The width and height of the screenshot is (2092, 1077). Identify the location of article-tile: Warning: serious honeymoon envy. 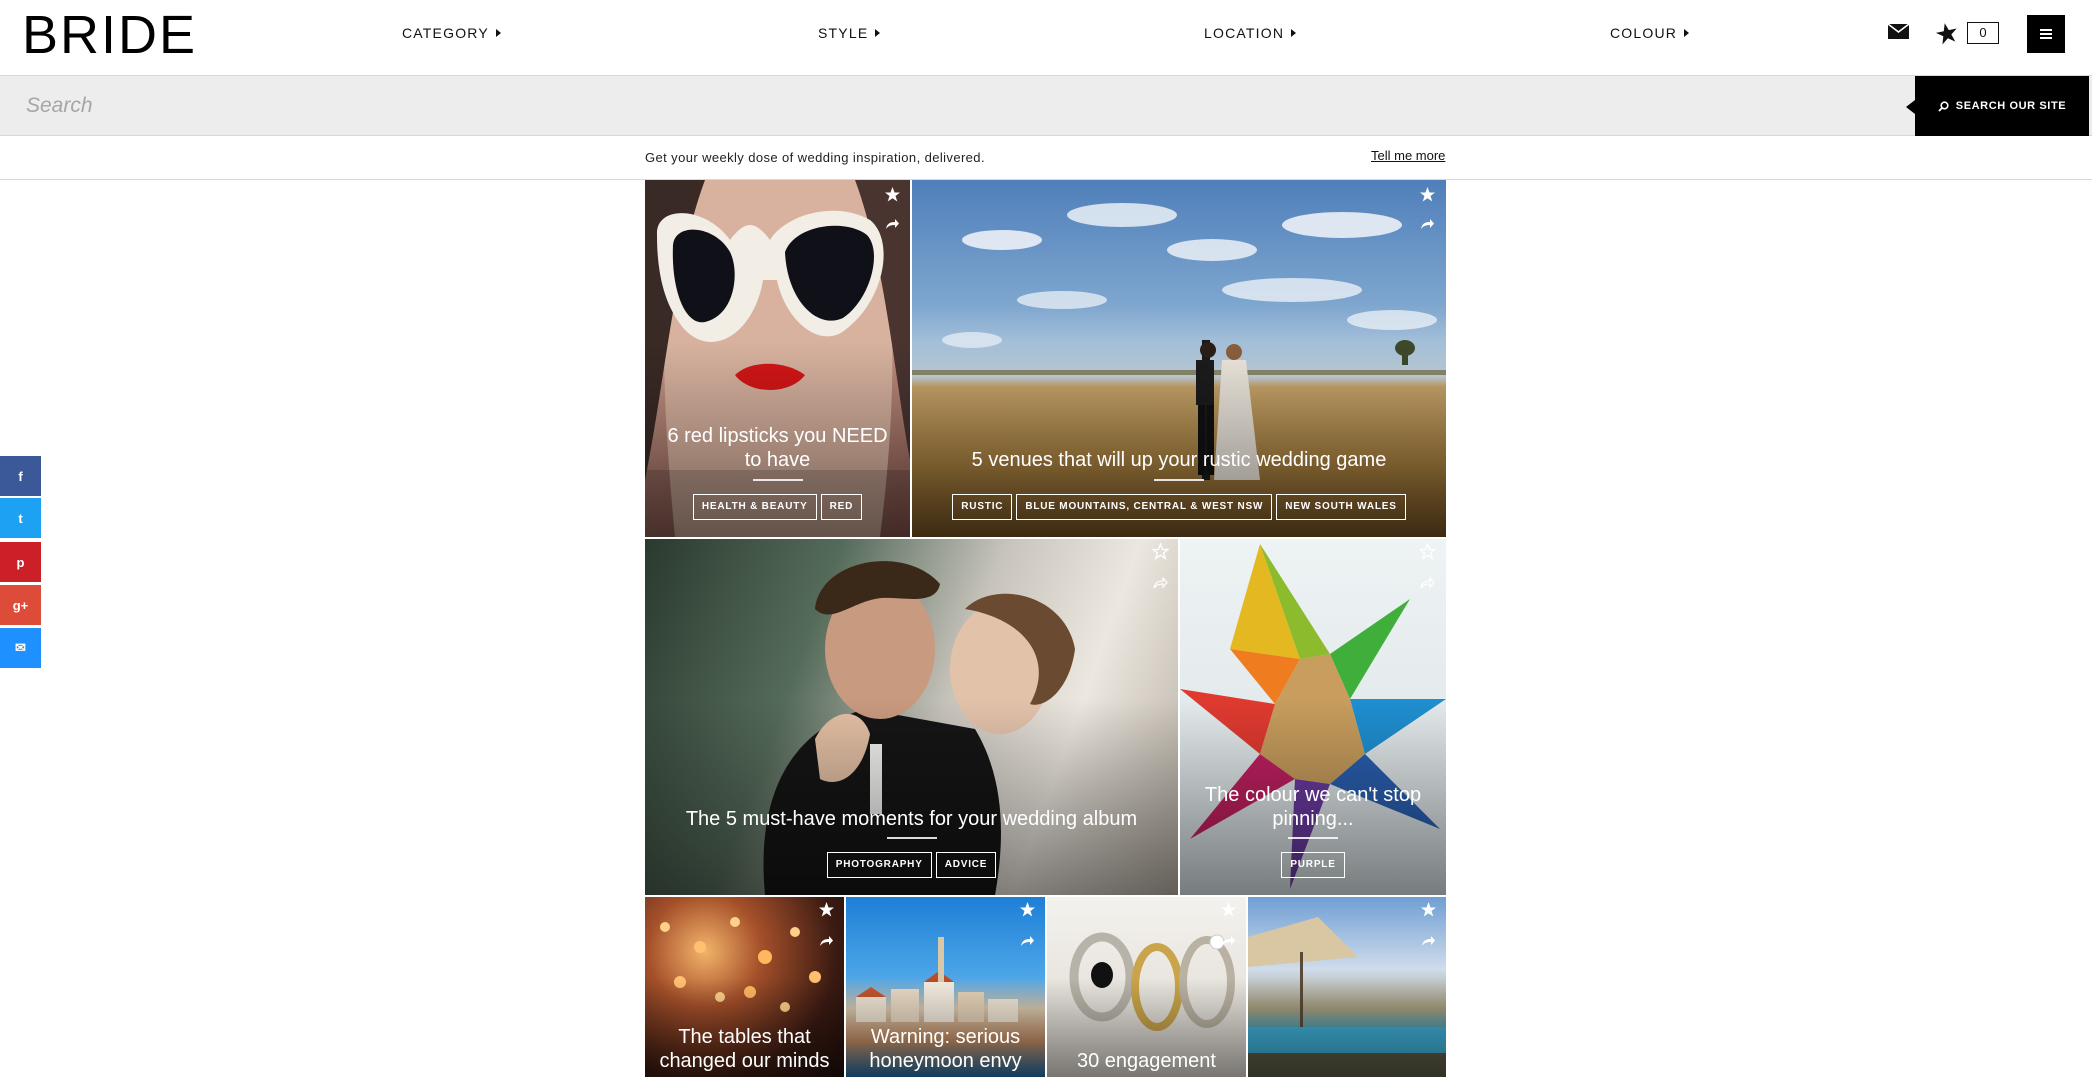
(945, 987).